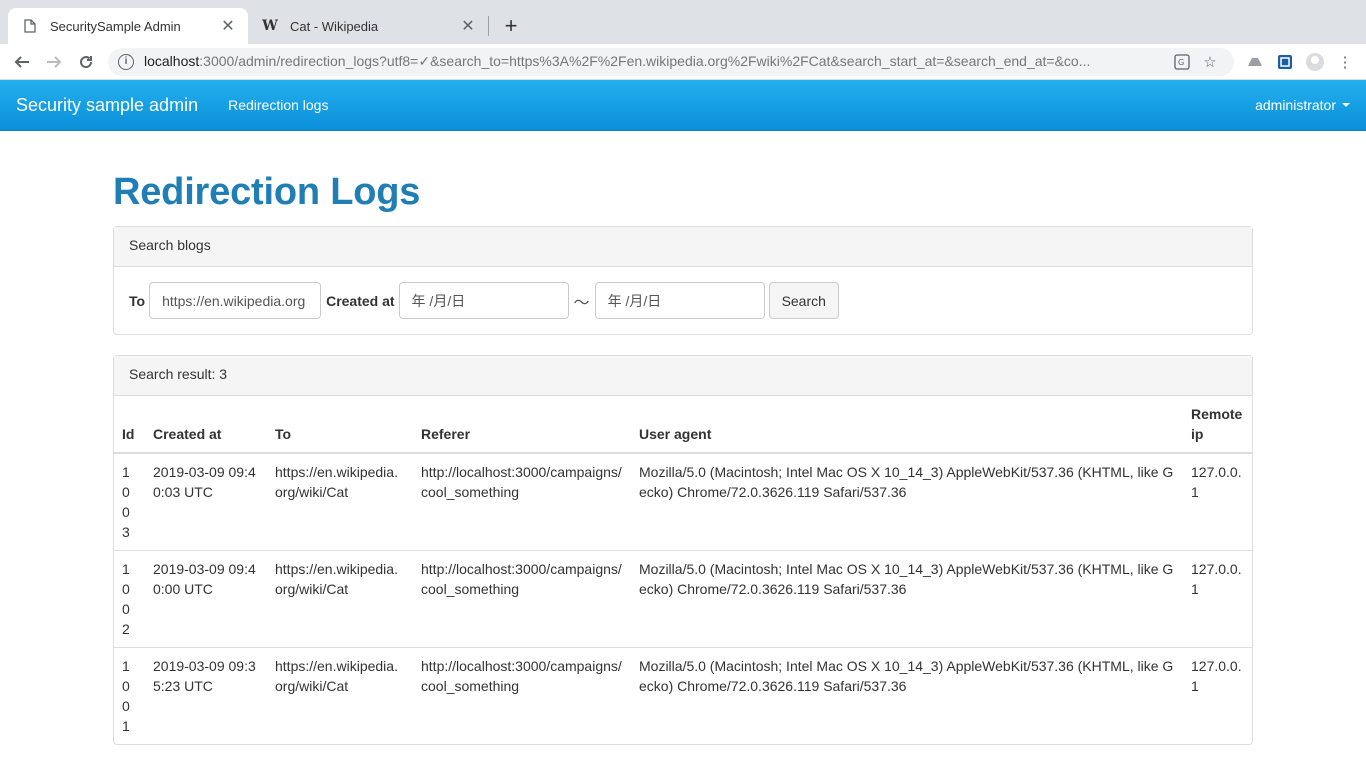  I want to click on forward-button, so click(54, 62).